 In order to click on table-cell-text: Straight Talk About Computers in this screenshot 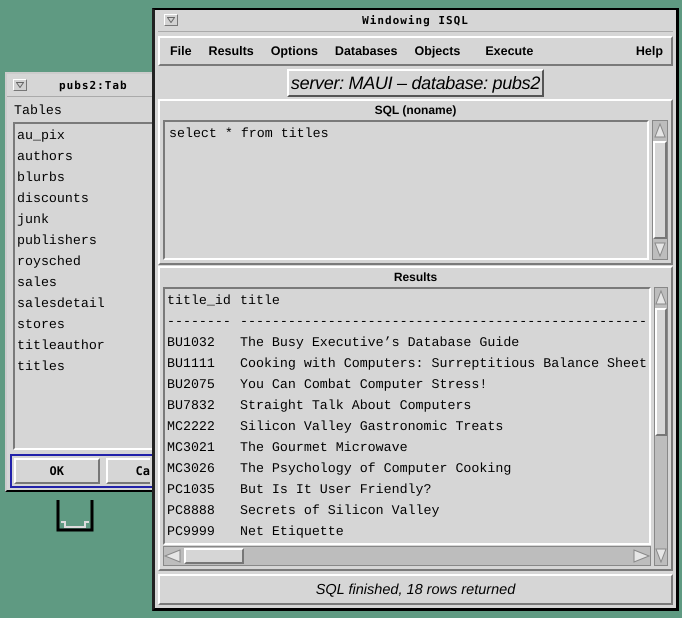, I will do `click(356, 406)`.